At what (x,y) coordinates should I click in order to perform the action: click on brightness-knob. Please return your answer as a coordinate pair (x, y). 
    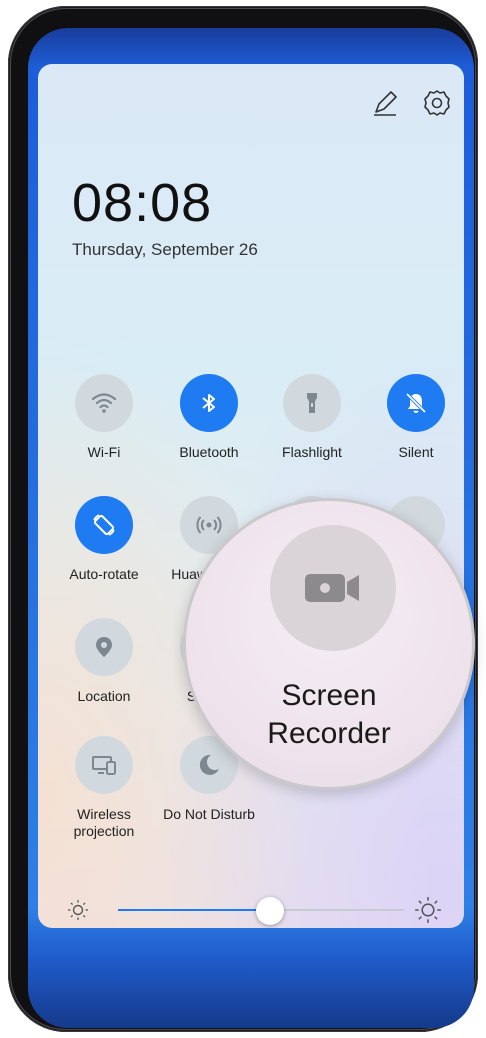
    Looking at the image, I should click on (269, 911).